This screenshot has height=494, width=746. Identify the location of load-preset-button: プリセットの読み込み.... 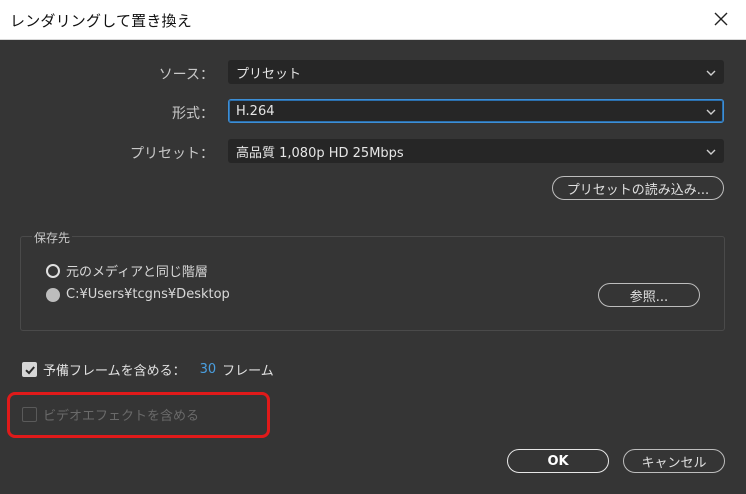
(638, 188).